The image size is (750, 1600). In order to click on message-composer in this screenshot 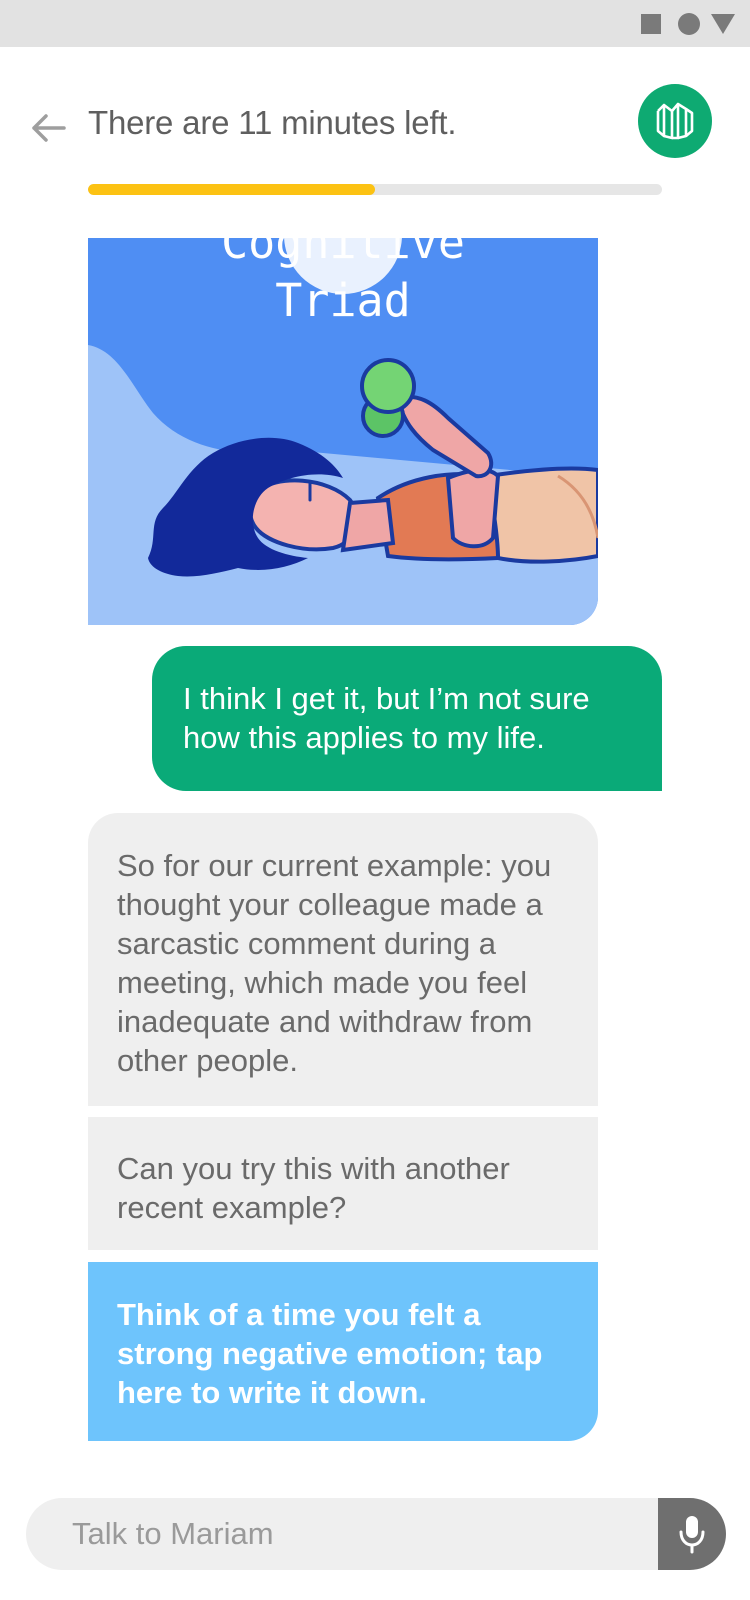, I will do `click(376, 1534)`.